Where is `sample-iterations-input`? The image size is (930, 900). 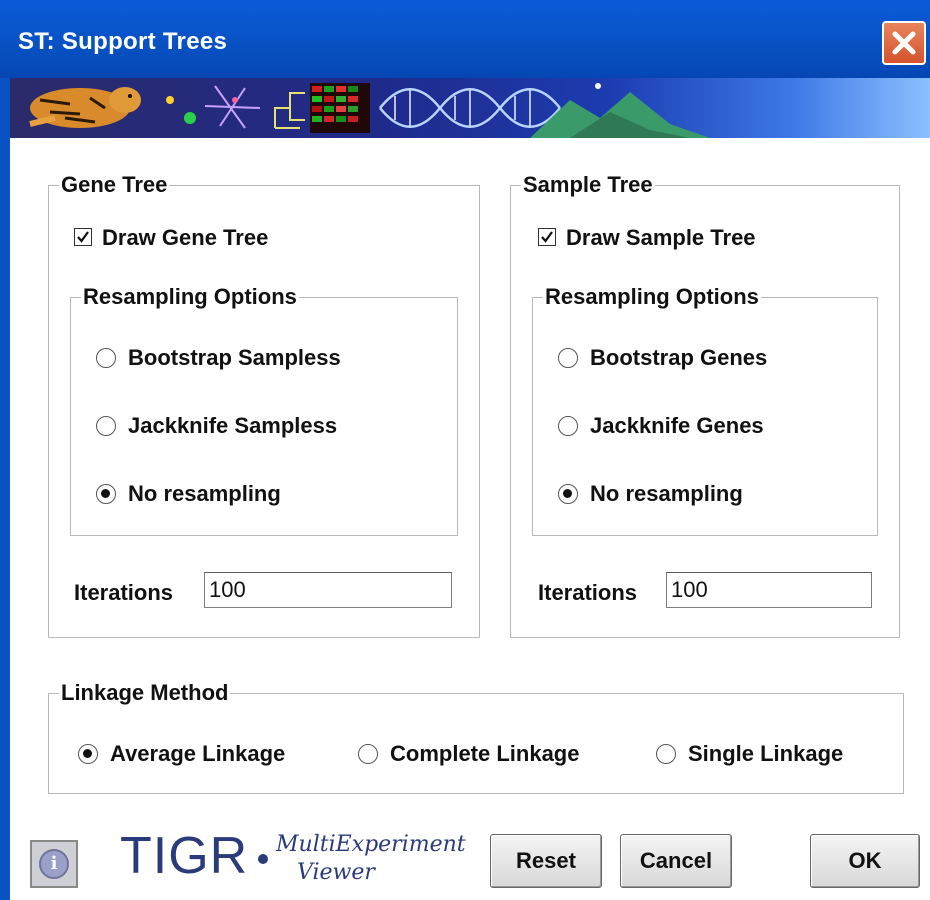 sample-iterations-input is located at coordinates (769, 590).